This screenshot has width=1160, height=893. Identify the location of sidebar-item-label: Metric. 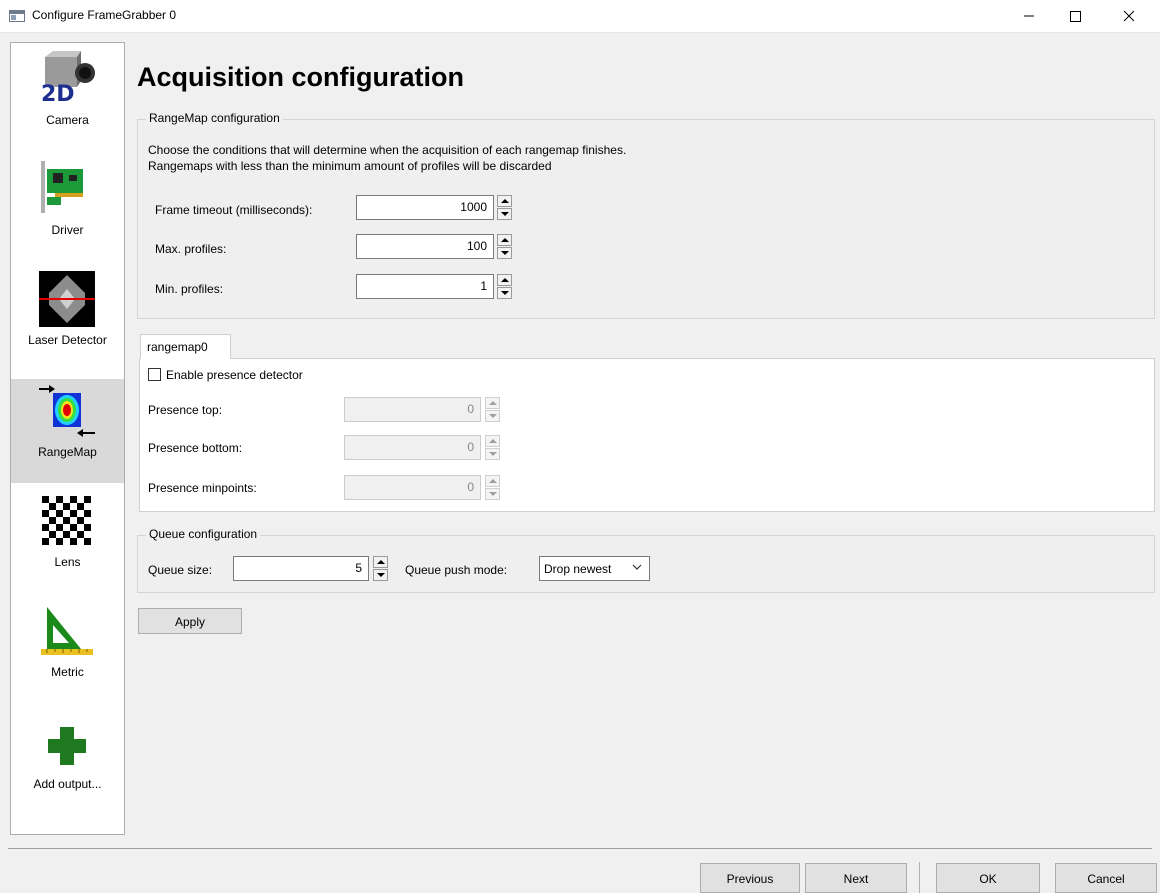
(67, 672).